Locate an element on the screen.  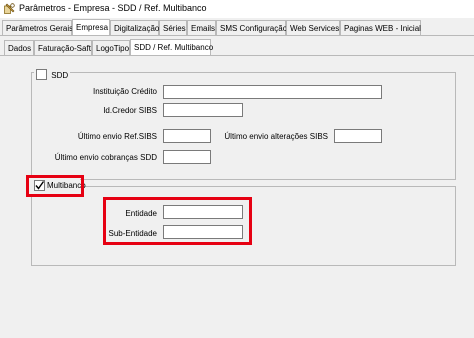
ultimo-envio-alteracoes-sibs-label: Último envio alterações SIBS is located at coordinates (276, 136).